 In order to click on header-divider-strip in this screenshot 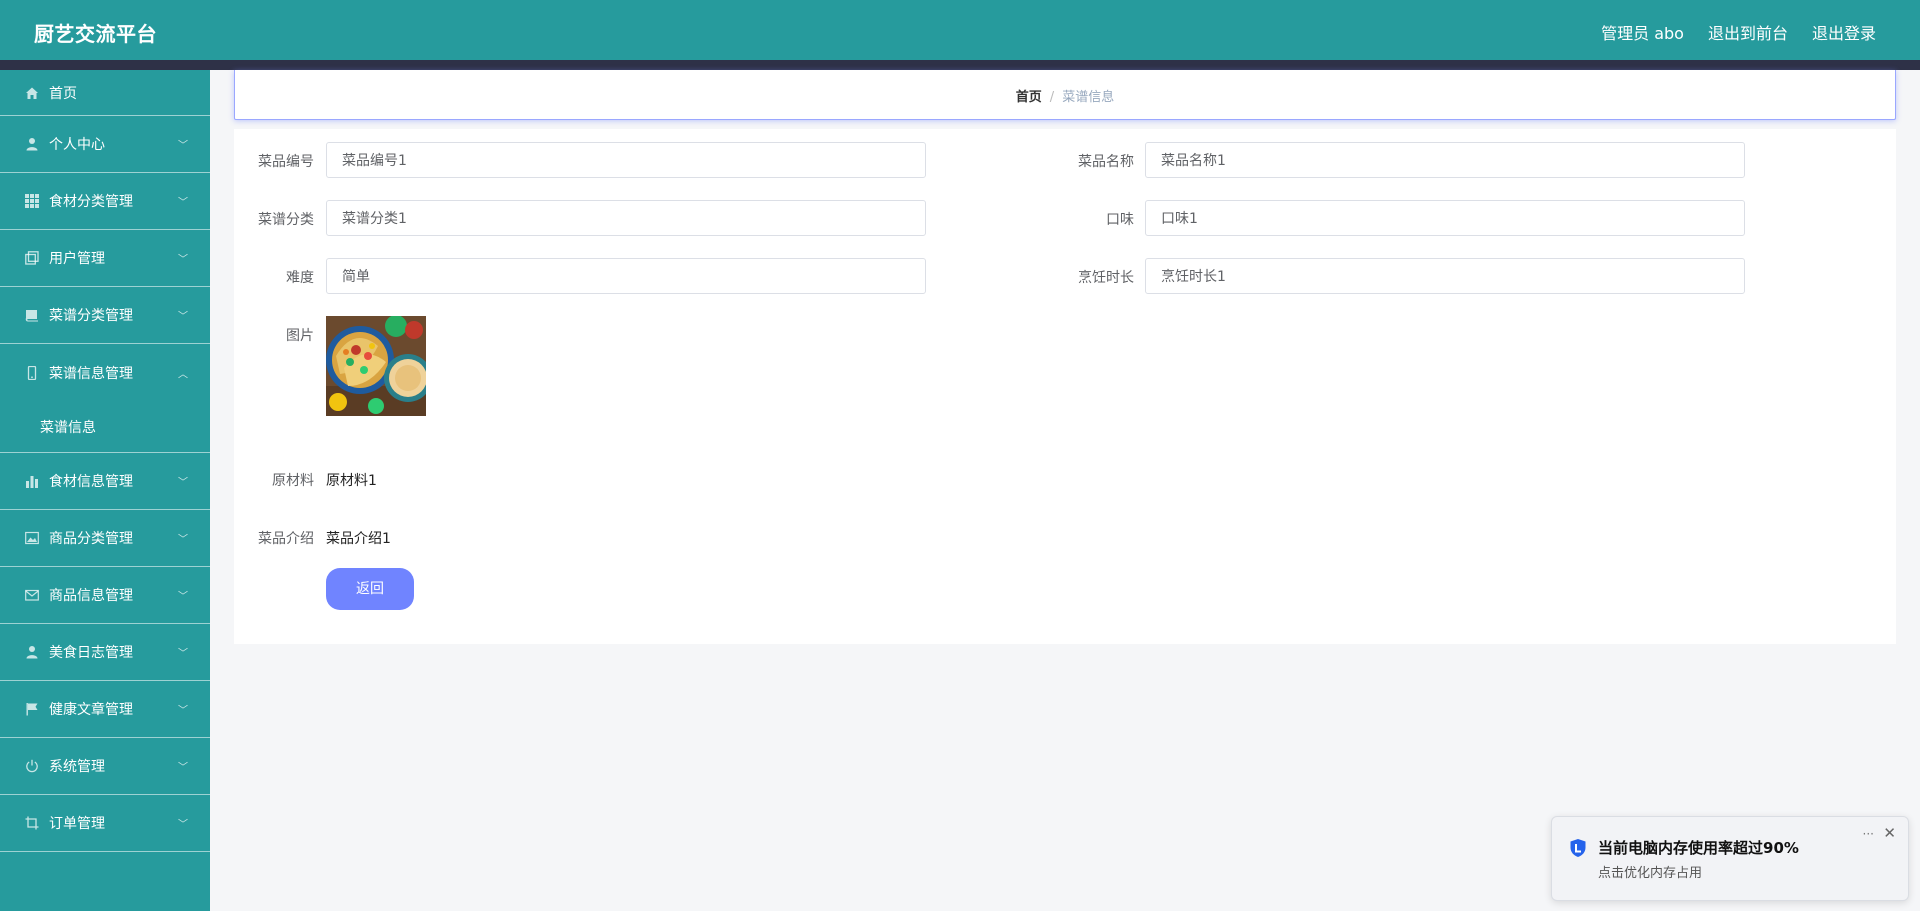, I will do `click(960, 65)`.